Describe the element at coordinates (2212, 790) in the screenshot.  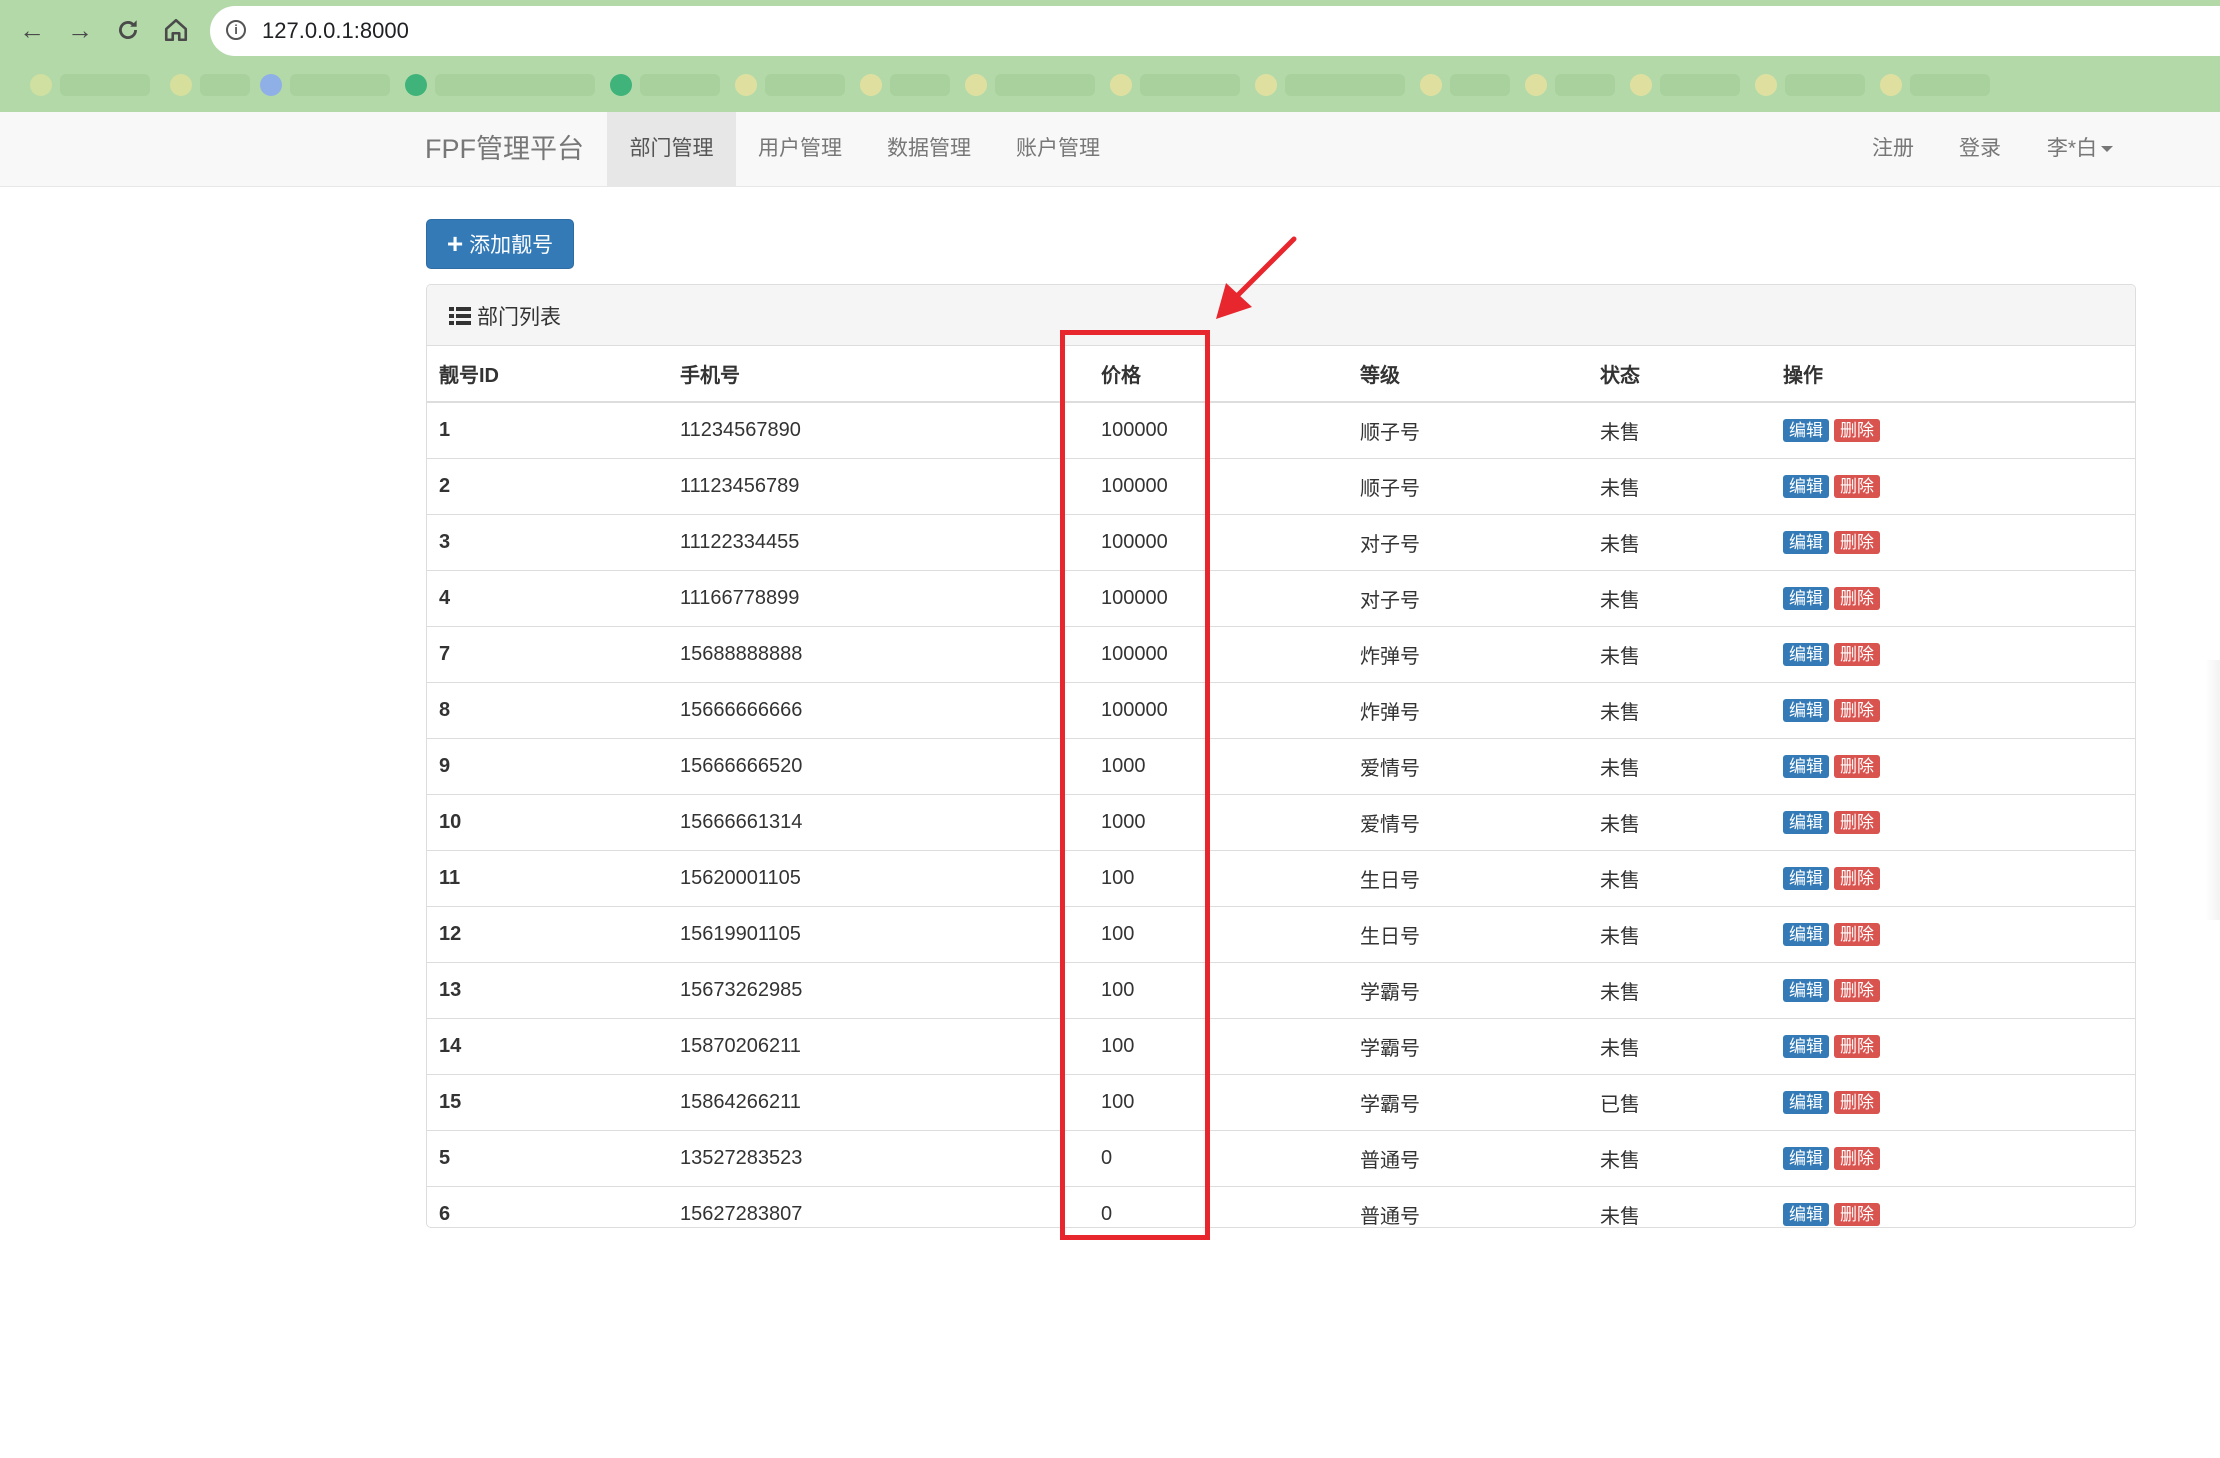
I see `page-scroll-edge` at that location.